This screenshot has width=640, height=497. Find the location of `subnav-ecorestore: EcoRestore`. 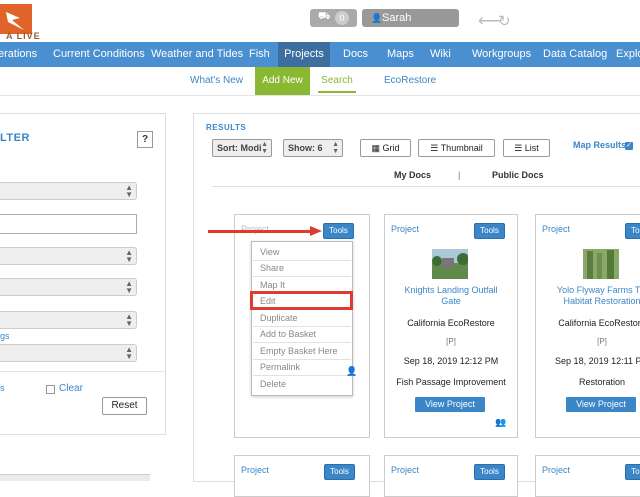

subnav-ecorestore: EcoRestore is located at coordinates (410, 81).